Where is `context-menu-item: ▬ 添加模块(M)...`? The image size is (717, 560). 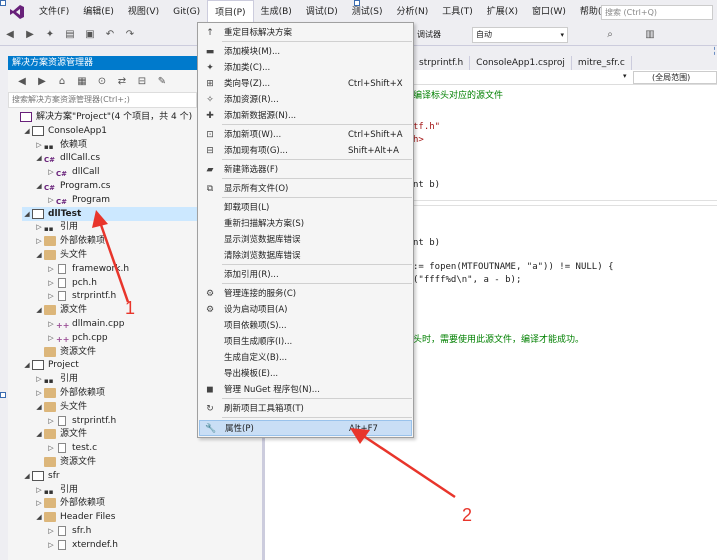 context-menu-item: ▬ 添加模块(M)... is located at coordinates (305, 52).